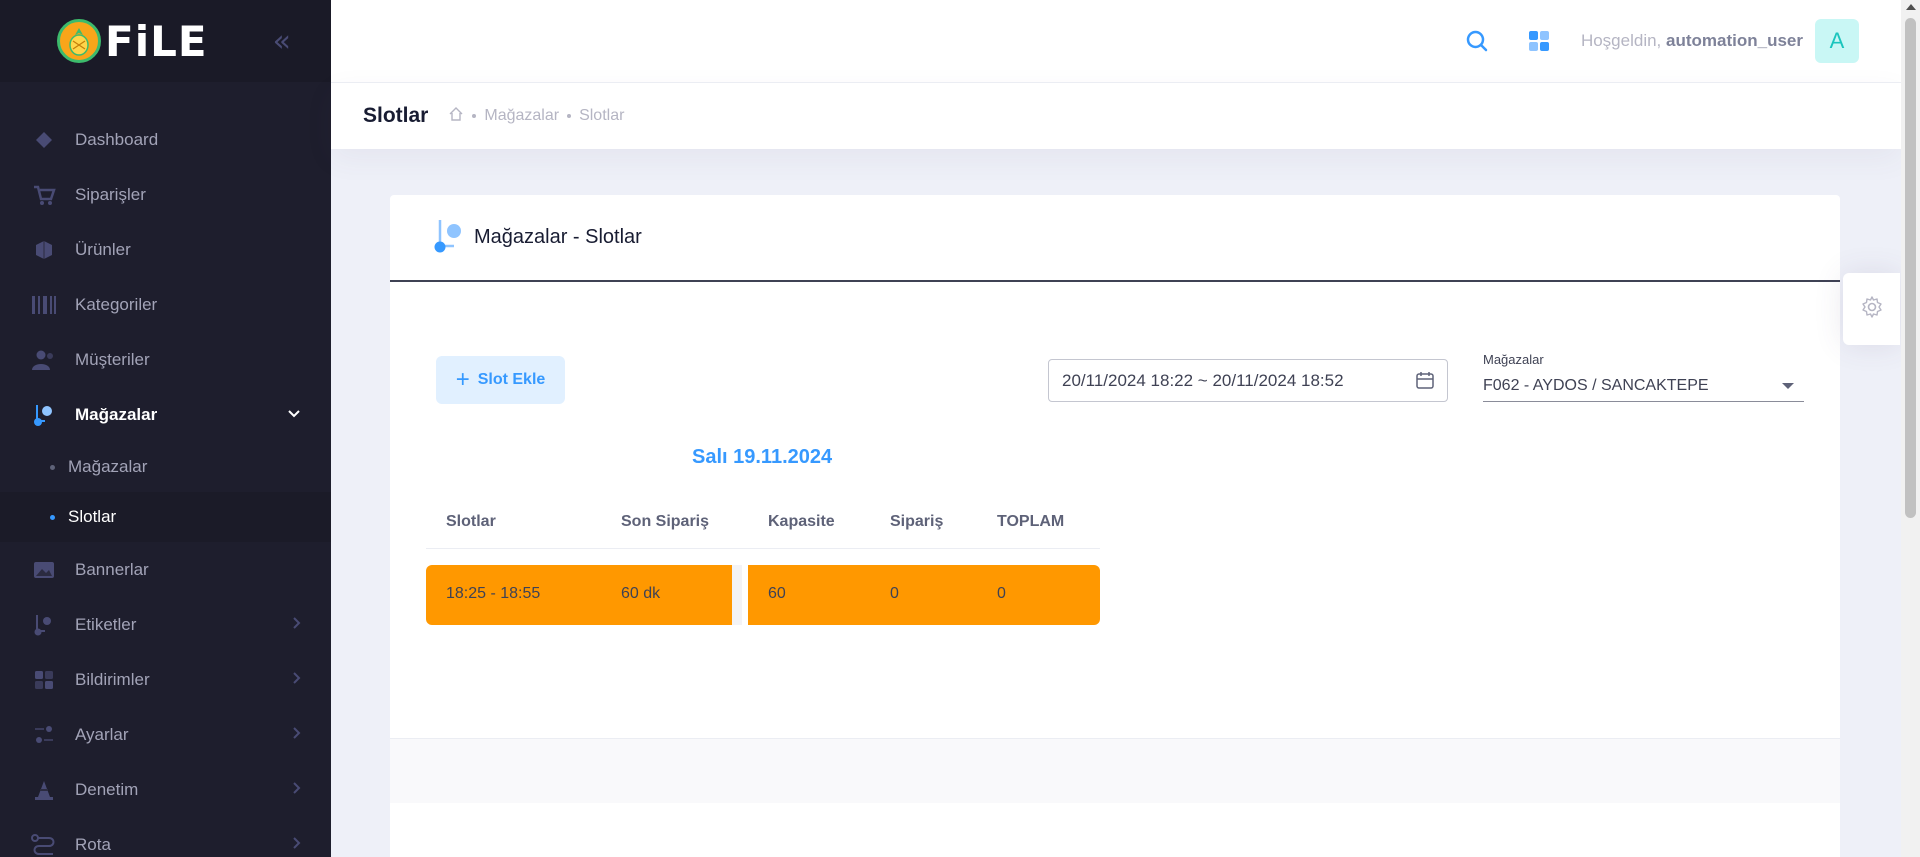 This screenshot has width=1920, height=857. What do you see at coordinates (108, 466) in the screenshot?
I see `sidebar-subitem-label: Mağazalar` at bounding box center [108, 466].